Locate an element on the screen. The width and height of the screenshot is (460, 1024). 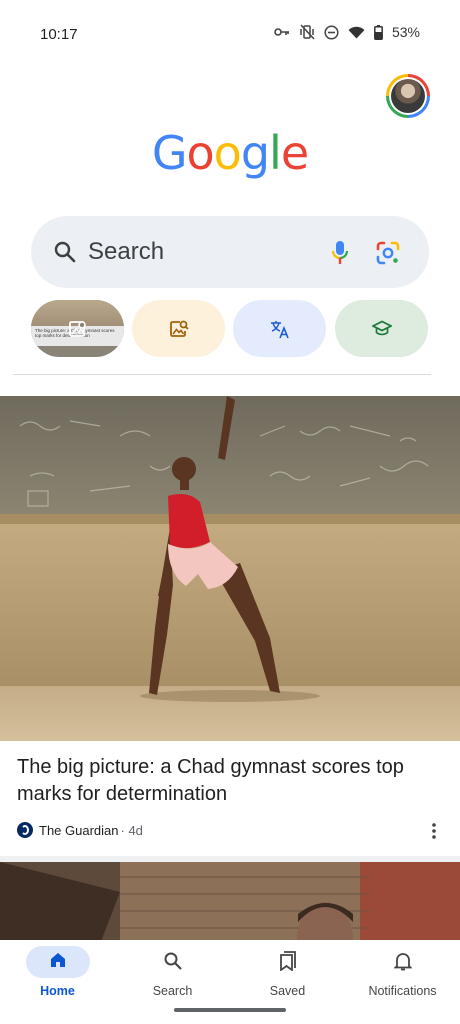
nav-search: Search is located at coordinates (172, 975).